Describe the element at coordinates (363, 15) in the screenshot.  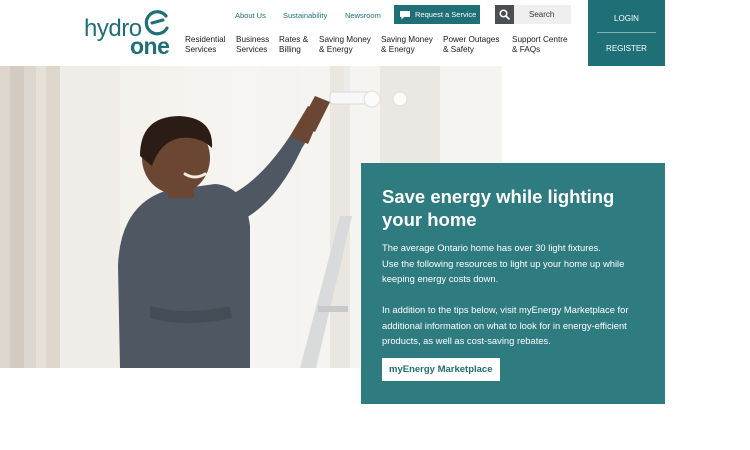
I see `newsroom-link: Newsroom` at that location.